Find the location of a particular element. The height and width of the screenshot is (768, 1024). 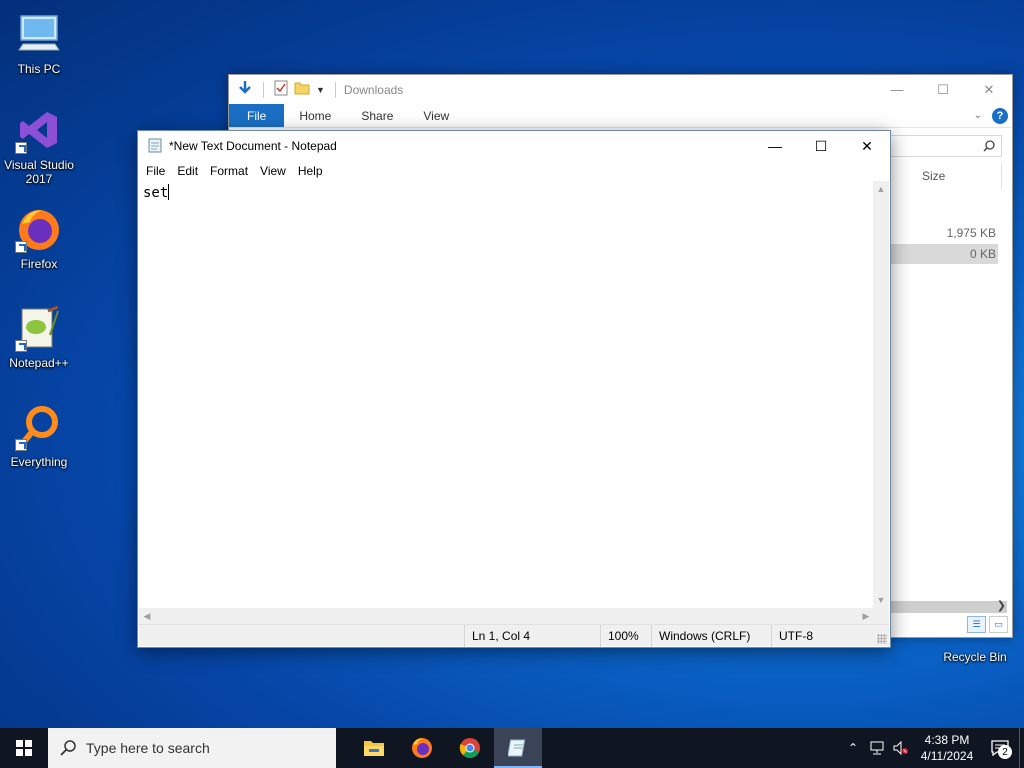

chevron-up-icon: ⌃ is located at coordinates (853, 748).